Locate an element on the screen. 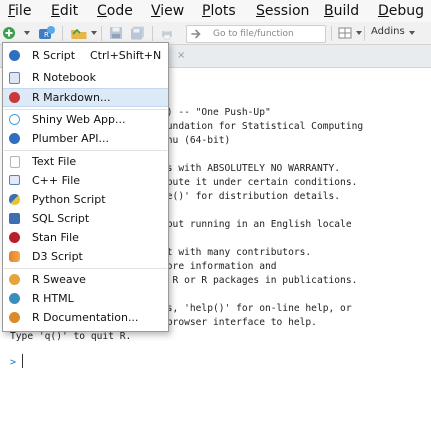 Image resolution: width=431 pixels, height=441 pixels. text-file-icon is located at coordinates (15, 162).